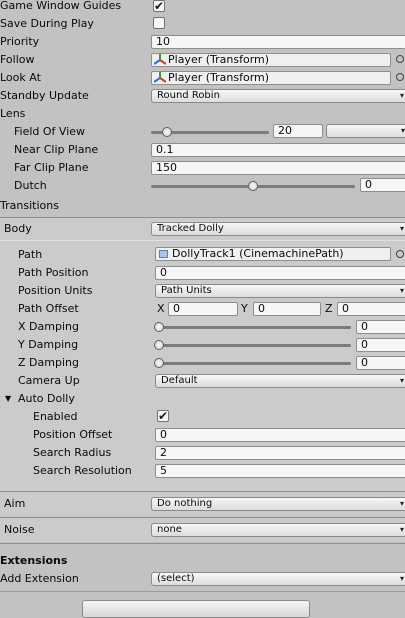  Describe the element at coordinates (253, 327) in the screenshot. I see `x-damping-slider-track` at that location.